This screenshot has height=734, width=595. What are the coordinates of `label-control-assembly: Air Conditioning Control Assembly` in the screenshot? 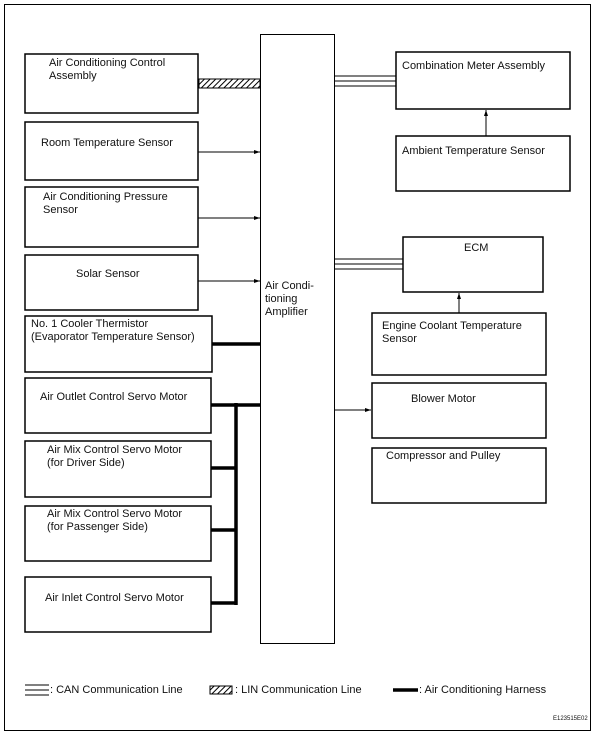 It's located at (107, 69).